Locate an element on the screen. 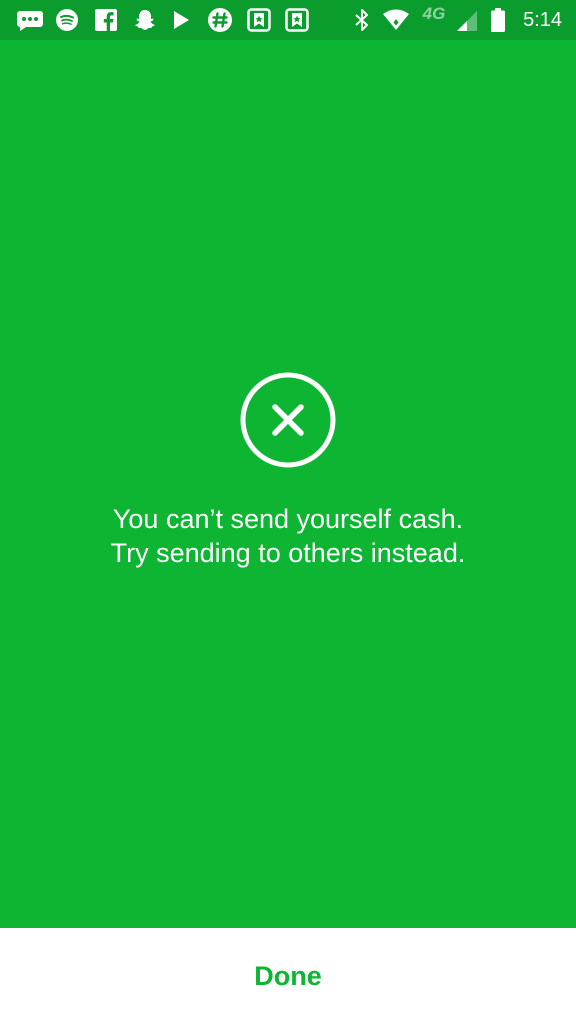 The width and height of the screenshot is (576, 1024). wifi-icon is located at coordinates (396, 20).